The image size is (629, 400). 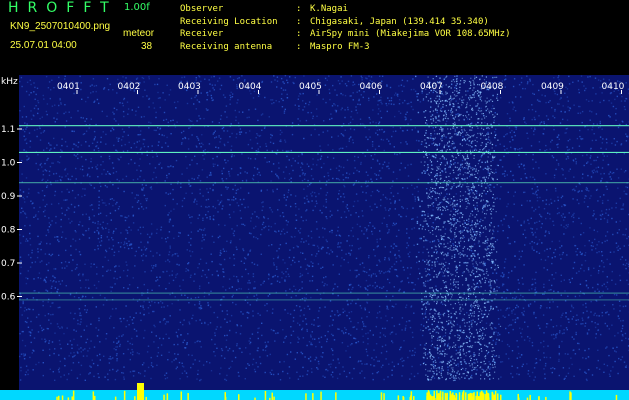 What do you see at coordinates (43, 45) in the screenshot?
I see `timestamp: 25.07.01 04:00` at bounding box center [43, 45].